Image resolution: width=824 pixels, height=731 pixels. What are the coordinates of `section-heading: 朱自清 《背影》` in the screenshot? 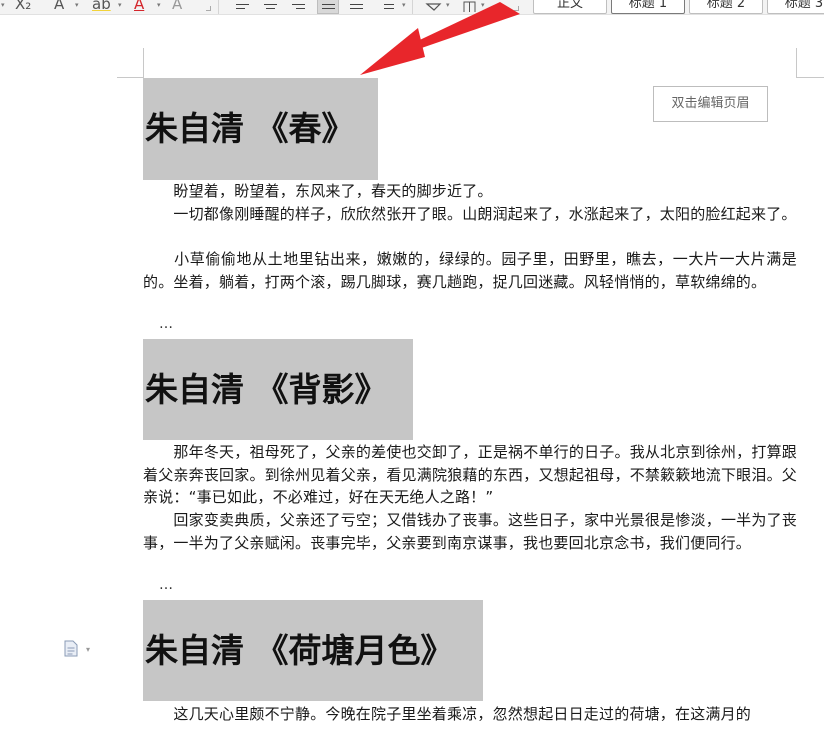 It's located at (278, 389).